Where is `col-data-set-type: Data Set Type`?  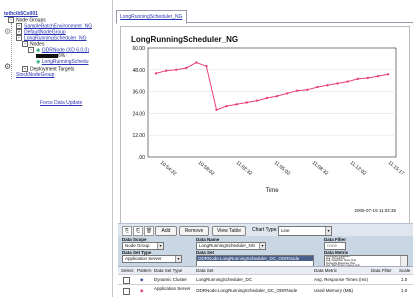 col-data-set-type: Data Set Type is located at coordinates (168, 270).